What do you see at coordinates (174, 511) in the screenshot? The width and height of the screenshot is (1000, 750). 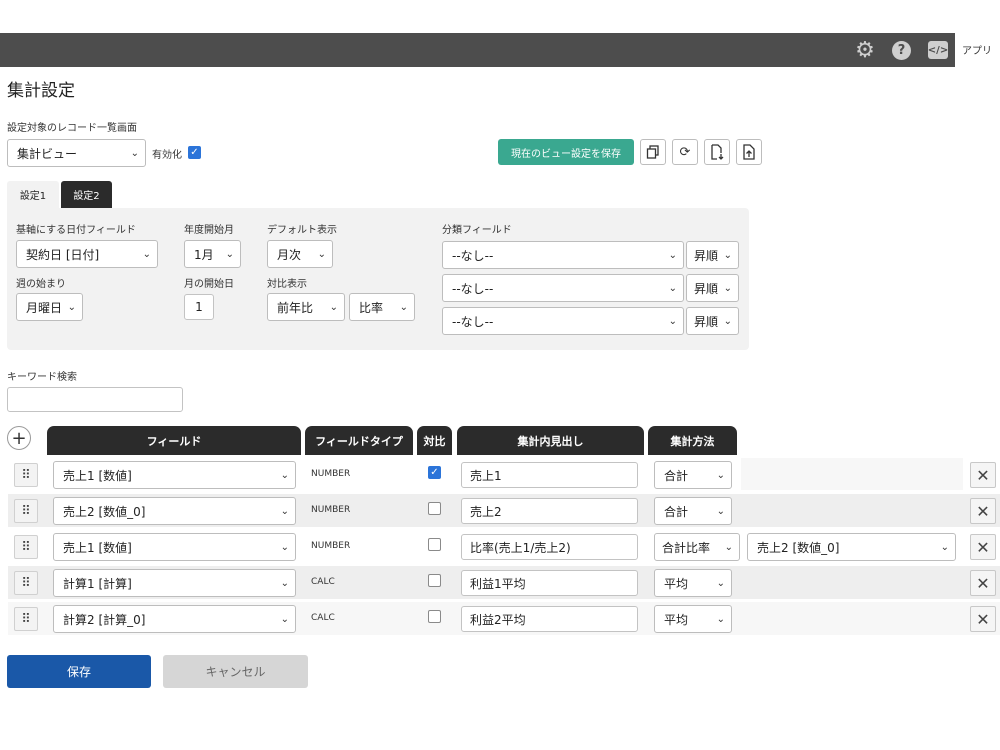 I see `row-field-select: 売上2 [数値_0] ⌄` at bounding box center [174, 511].